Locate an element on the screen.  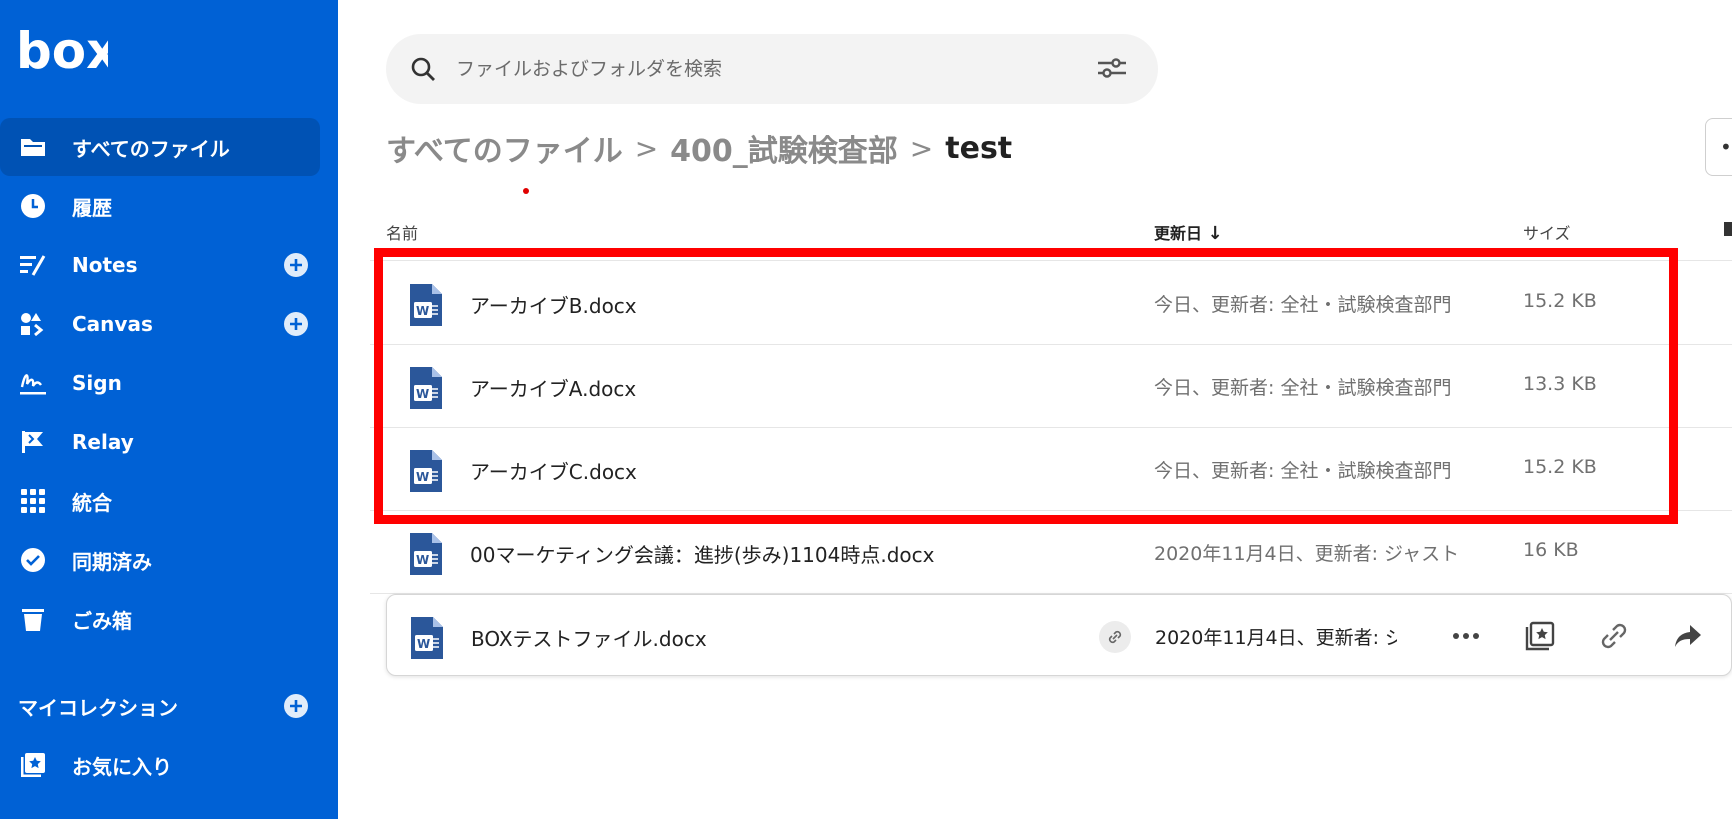
add-to-collection-button is located at coordinates (1540, 636).